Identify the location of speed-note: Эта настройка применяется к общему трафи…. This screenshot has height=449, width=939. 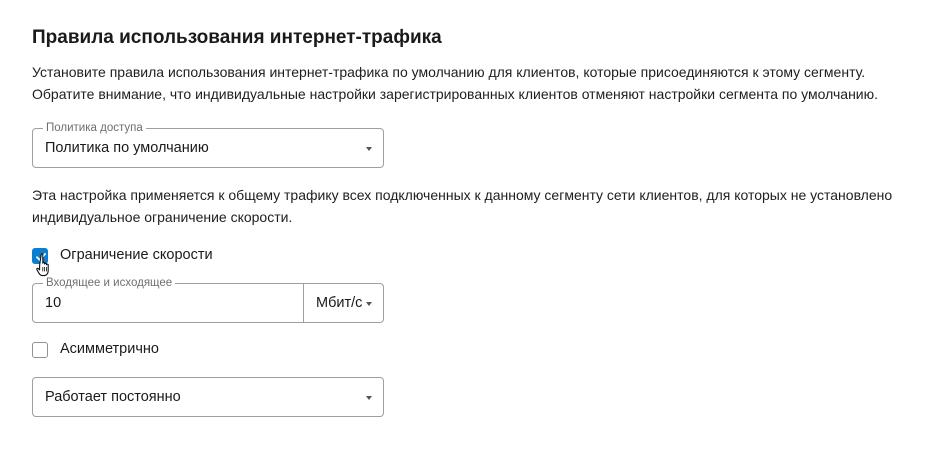
(462, 206).